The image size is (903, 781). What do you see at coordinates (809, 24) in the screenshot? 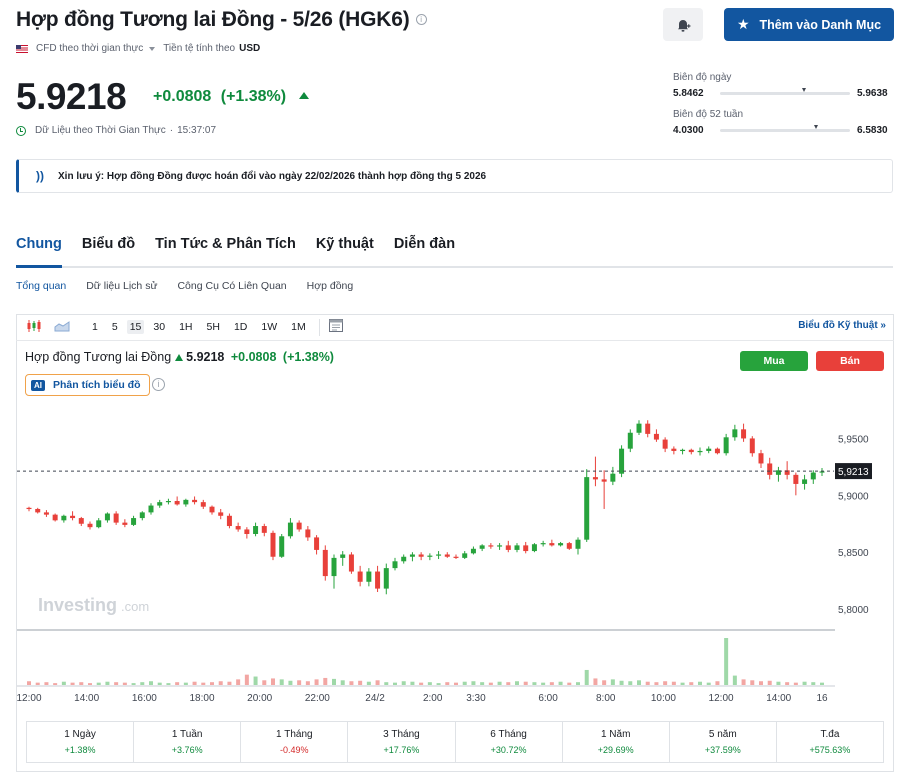
I see `add-to-watchlist-button: ★ Thêm vào Danh Mục` at bounding box center [809, 24].